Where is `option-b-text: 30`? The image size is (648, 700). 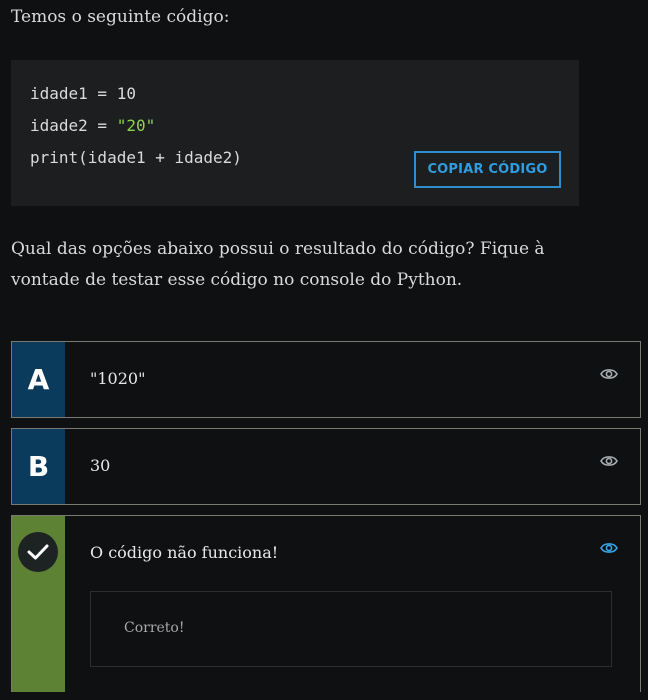
option-b-text: 30 is located at coordinates (100, 465).